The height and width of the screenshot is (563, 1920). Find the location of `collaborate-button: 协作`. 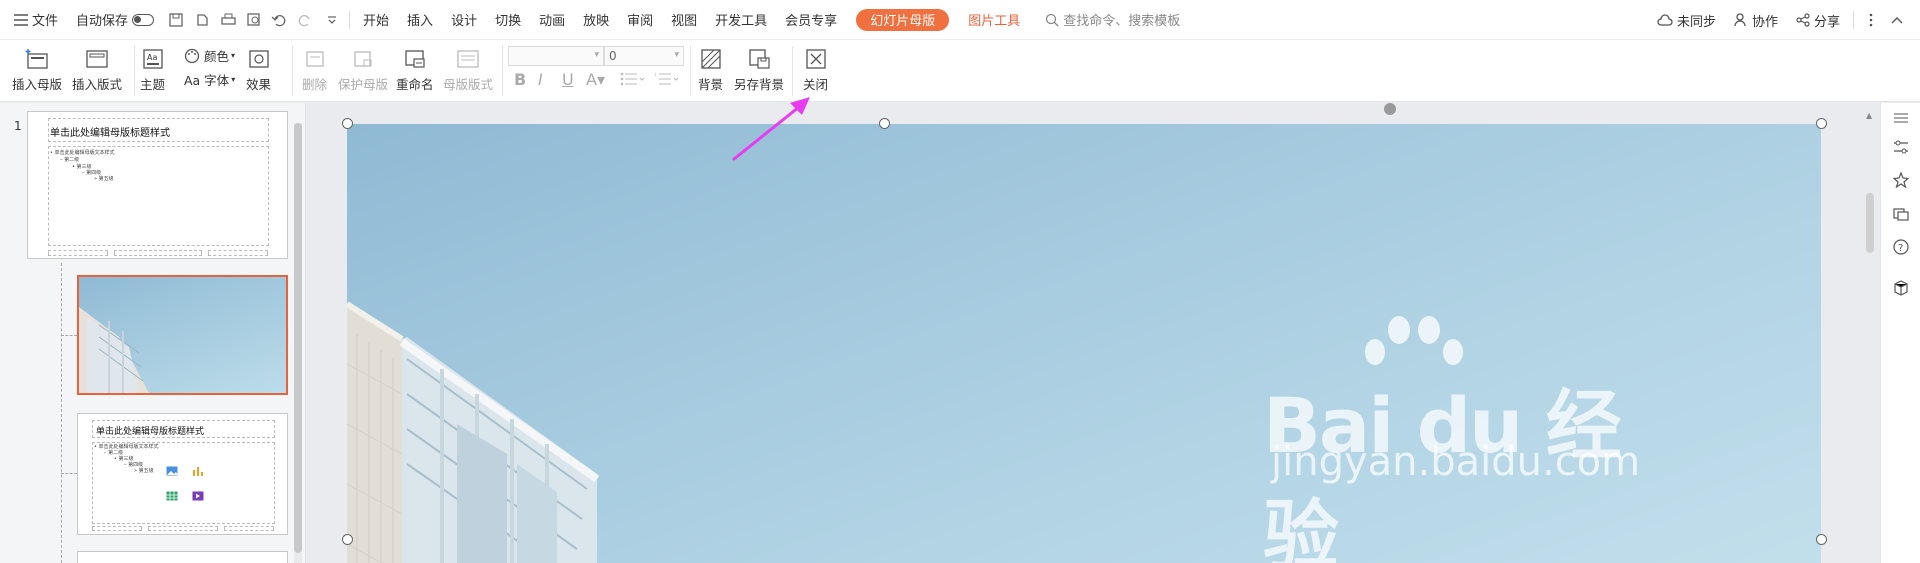

collaborate-button: 协作 is located at coordinates (1756, 20).